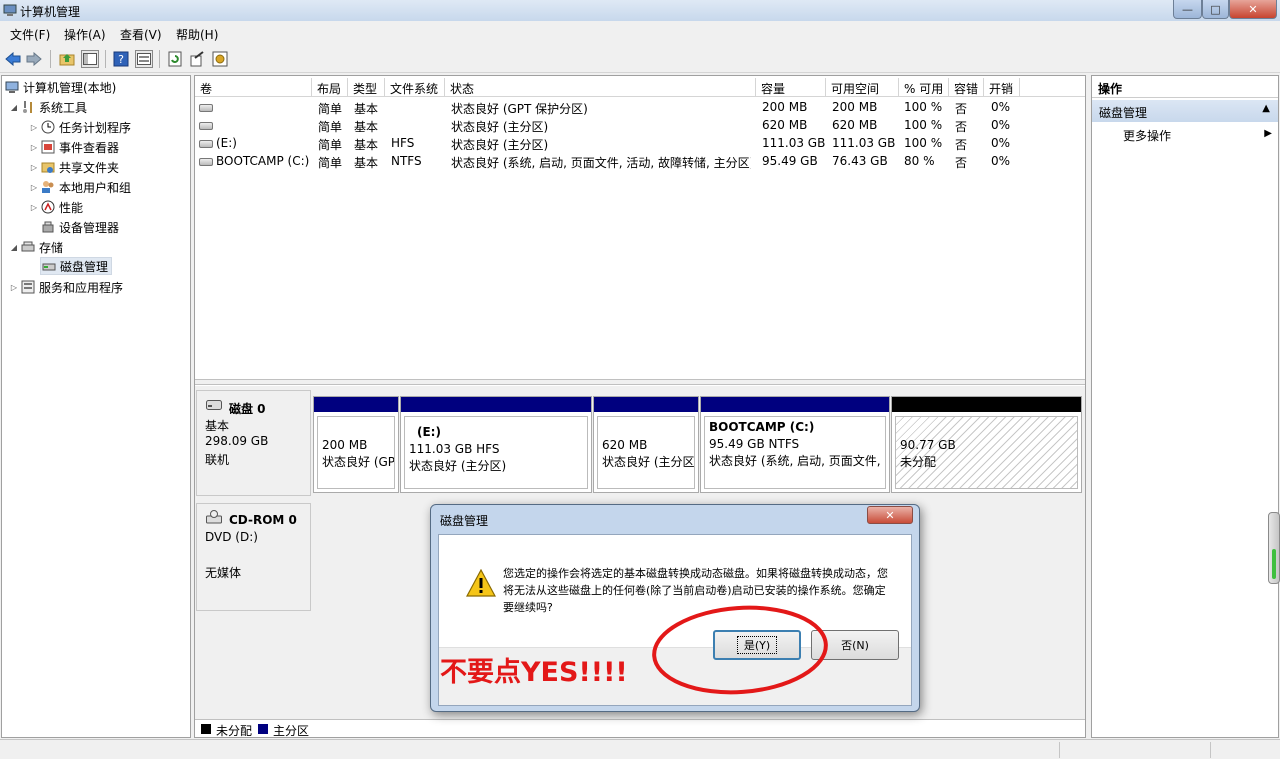  Describe the element at coordinates (220, 59) in the screenshot. I see `help-topic-icon` at that location.